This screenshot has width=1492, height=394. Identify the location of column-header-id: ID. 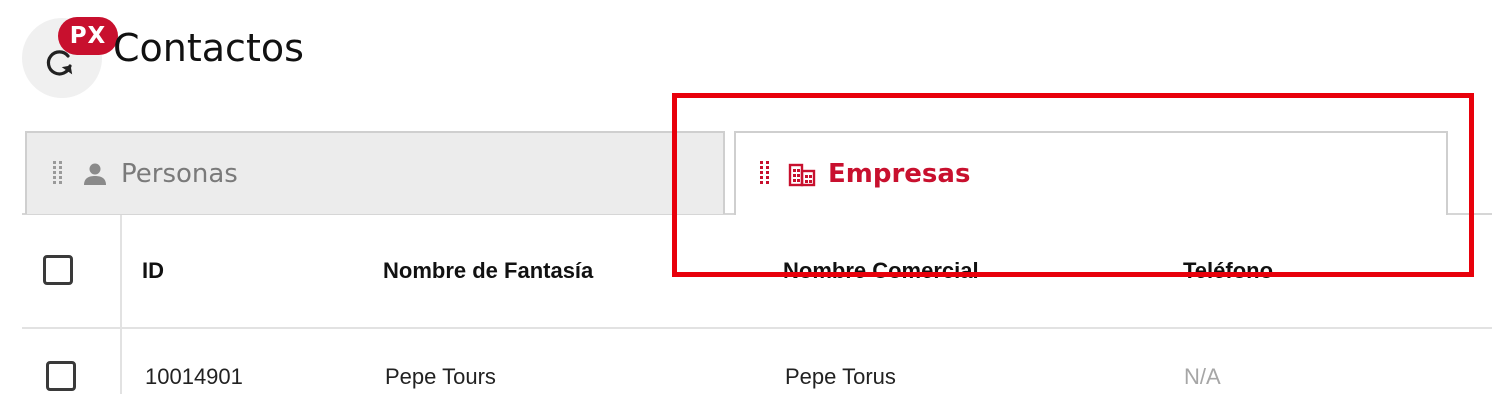
(153, 271).